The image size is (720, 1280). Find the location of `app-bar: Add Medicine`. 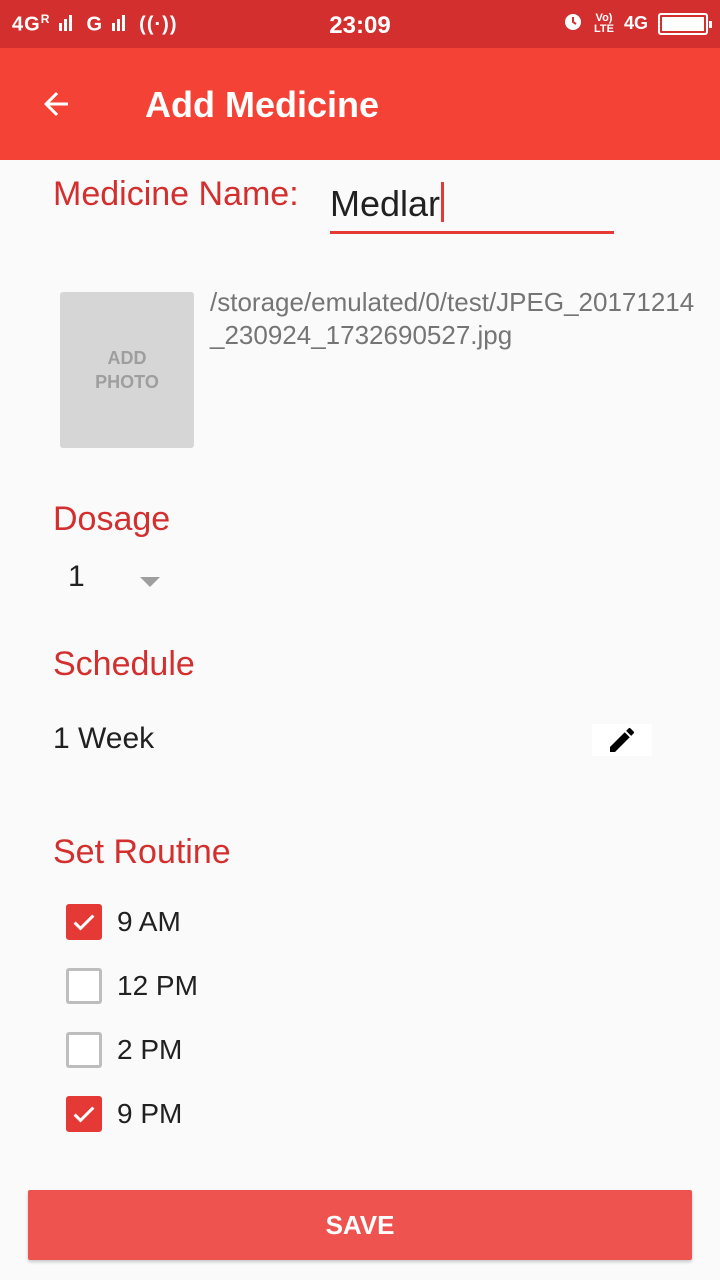

app-bar: Add Medicine is located at coordinates (360, 104).